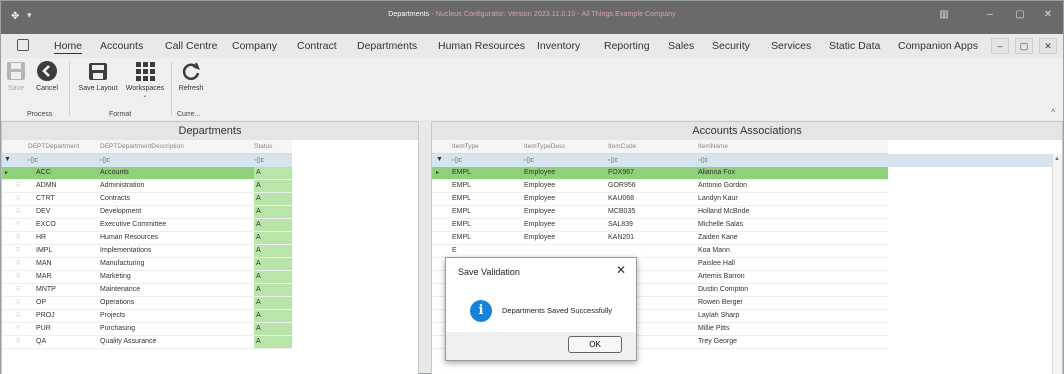  Describe the element at coordinates (716, 172) in the screenshot. I see `table-cell: Alianna Fox` at that location.